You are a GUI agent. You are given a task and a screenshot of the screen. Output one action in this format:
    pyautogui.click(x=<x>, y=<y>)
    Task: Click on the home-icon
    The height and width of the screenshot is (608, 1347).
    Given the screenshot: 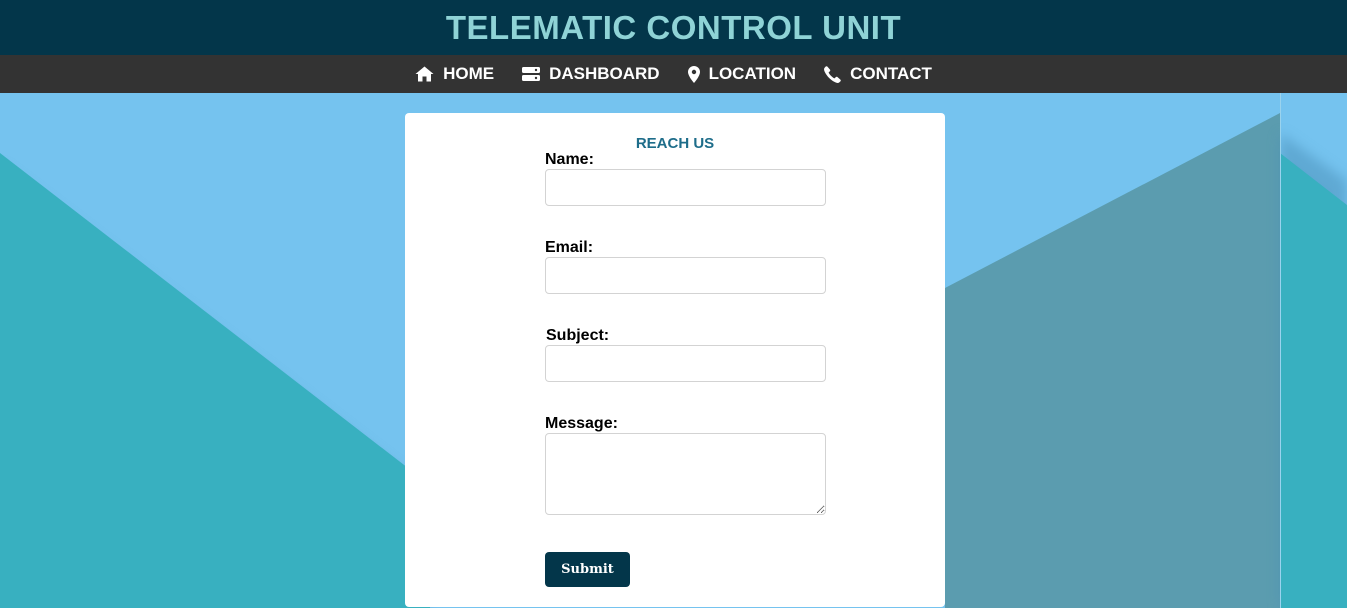 What is the action you would take?
    pyautogui.click(x=424, y=74)
    